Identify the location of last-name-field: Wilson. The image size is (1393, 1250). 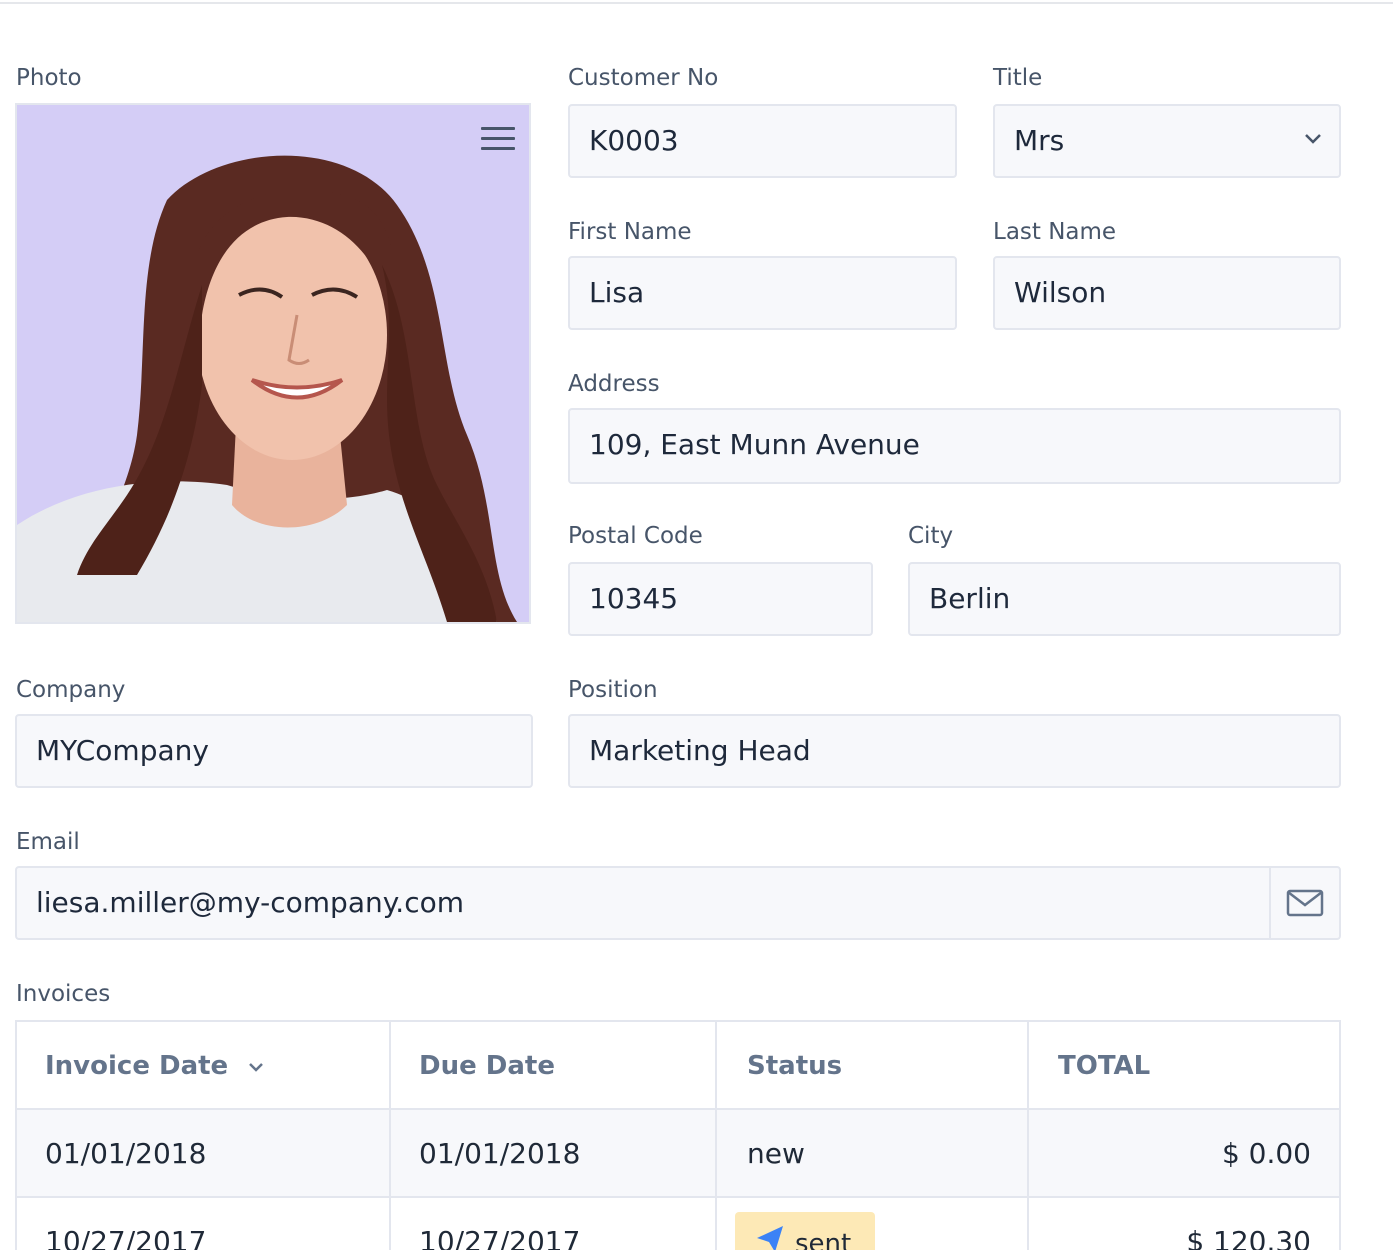
(1167, 293).